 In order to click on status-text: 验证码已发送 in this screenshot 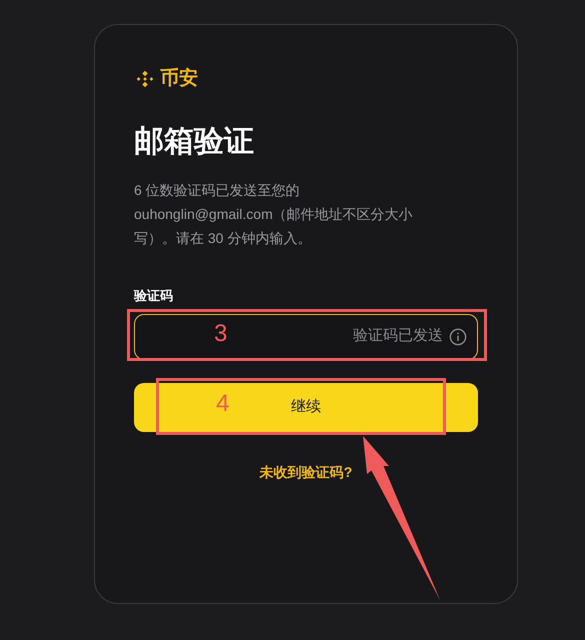, I will do `click(398, 336)`.